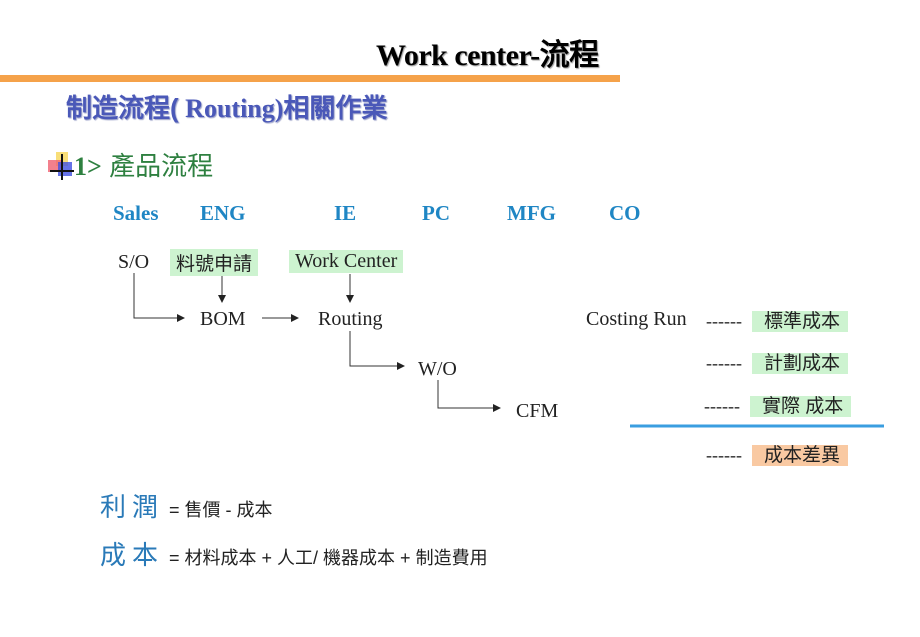 The image size is (920, 637). I want to click on cost-item: ------ 標準成本, so click(774, 319).